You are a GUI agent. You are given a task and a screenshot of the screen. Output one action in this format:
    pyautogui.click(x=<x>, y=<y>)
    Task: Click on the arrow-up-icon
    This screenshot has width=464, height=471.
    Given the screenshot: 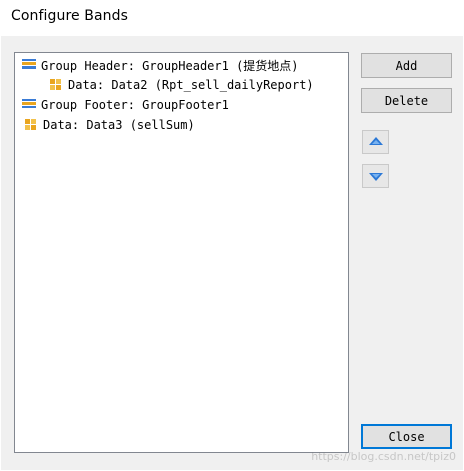 What is the action you would take?
    pyautogui.click(x=375, y=141)
    